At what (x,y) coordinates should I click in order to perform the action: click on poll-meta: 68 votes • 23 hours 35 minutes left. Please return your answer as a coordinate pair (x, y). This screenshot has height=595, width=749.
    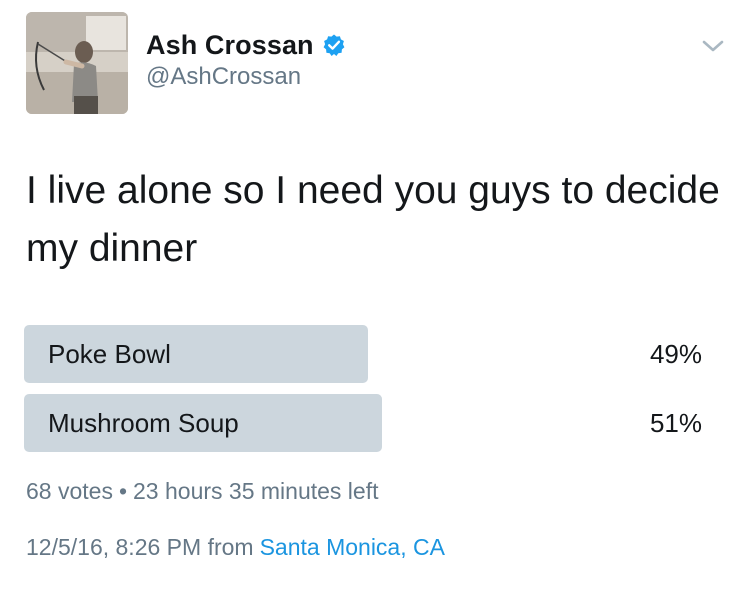
    Looking at the image, I should click on (202, 491).